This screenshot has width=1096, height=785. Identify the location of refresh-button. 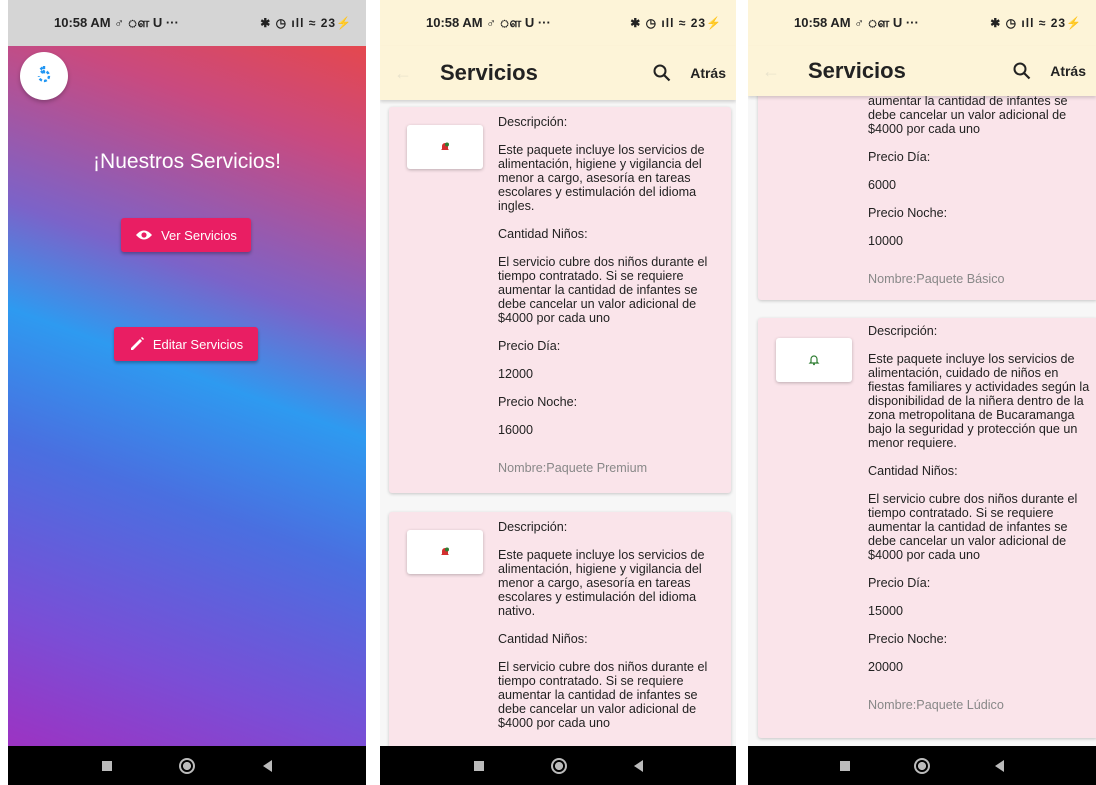
(44, 76).